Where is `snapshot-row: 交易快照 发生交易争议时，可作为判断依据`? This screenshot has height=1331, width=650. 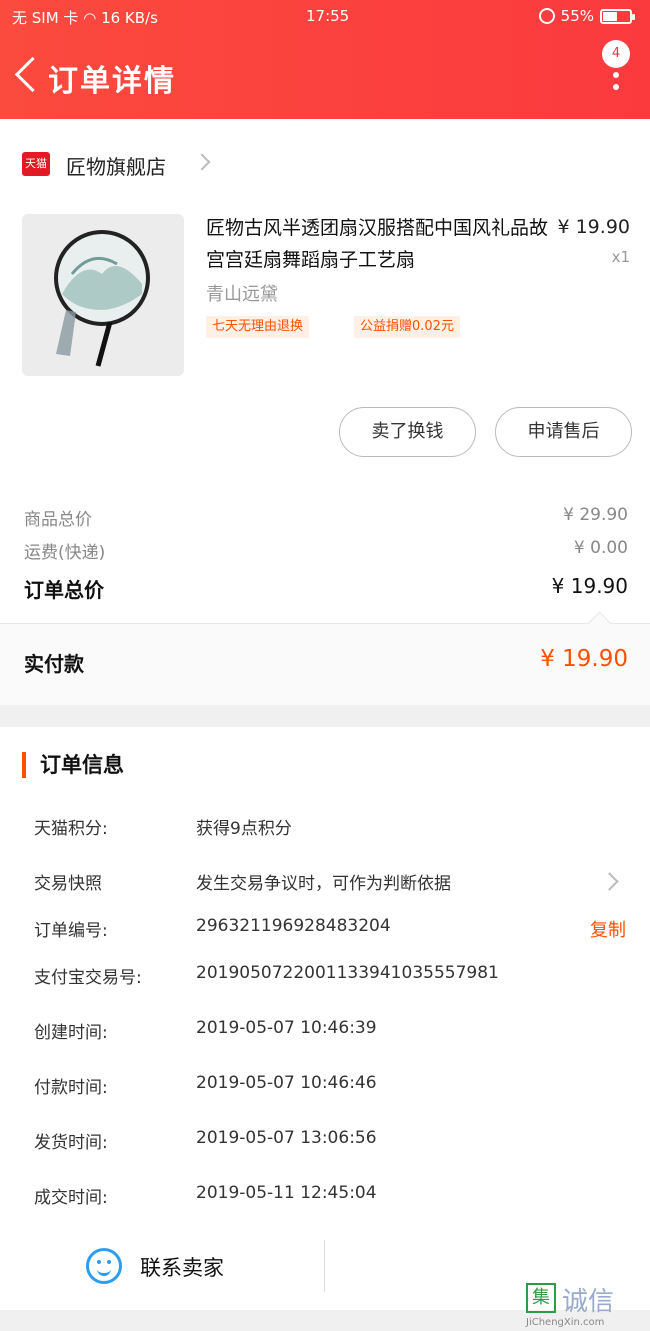 snapshot-row: 交易快照 发生交易争议时，可作为判断依据 is located at coordinates (334, 884).